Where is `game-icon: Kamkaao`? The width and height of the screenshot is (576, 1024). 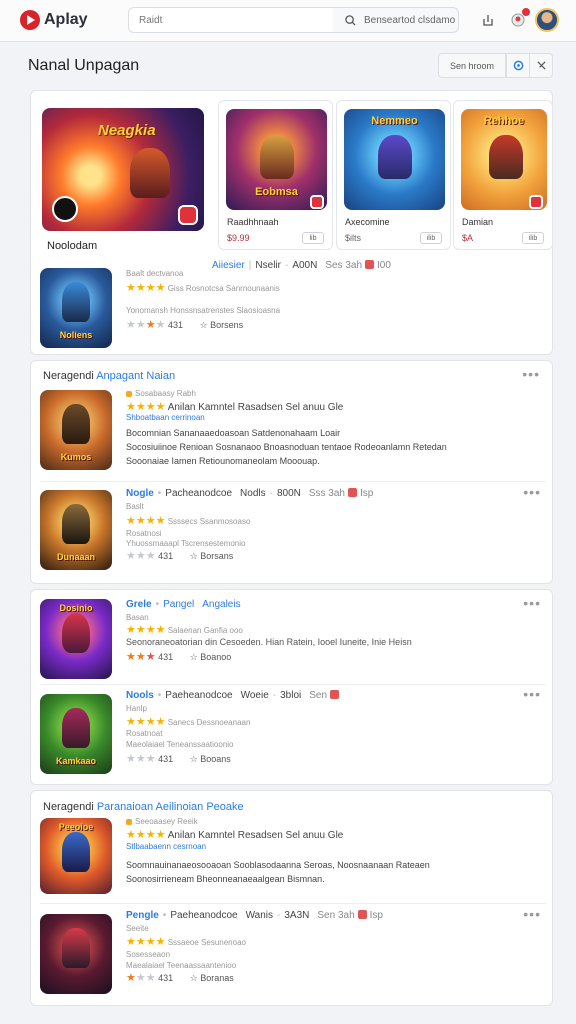 game-icon: Kamkaao is located at coordinates (76, 734).